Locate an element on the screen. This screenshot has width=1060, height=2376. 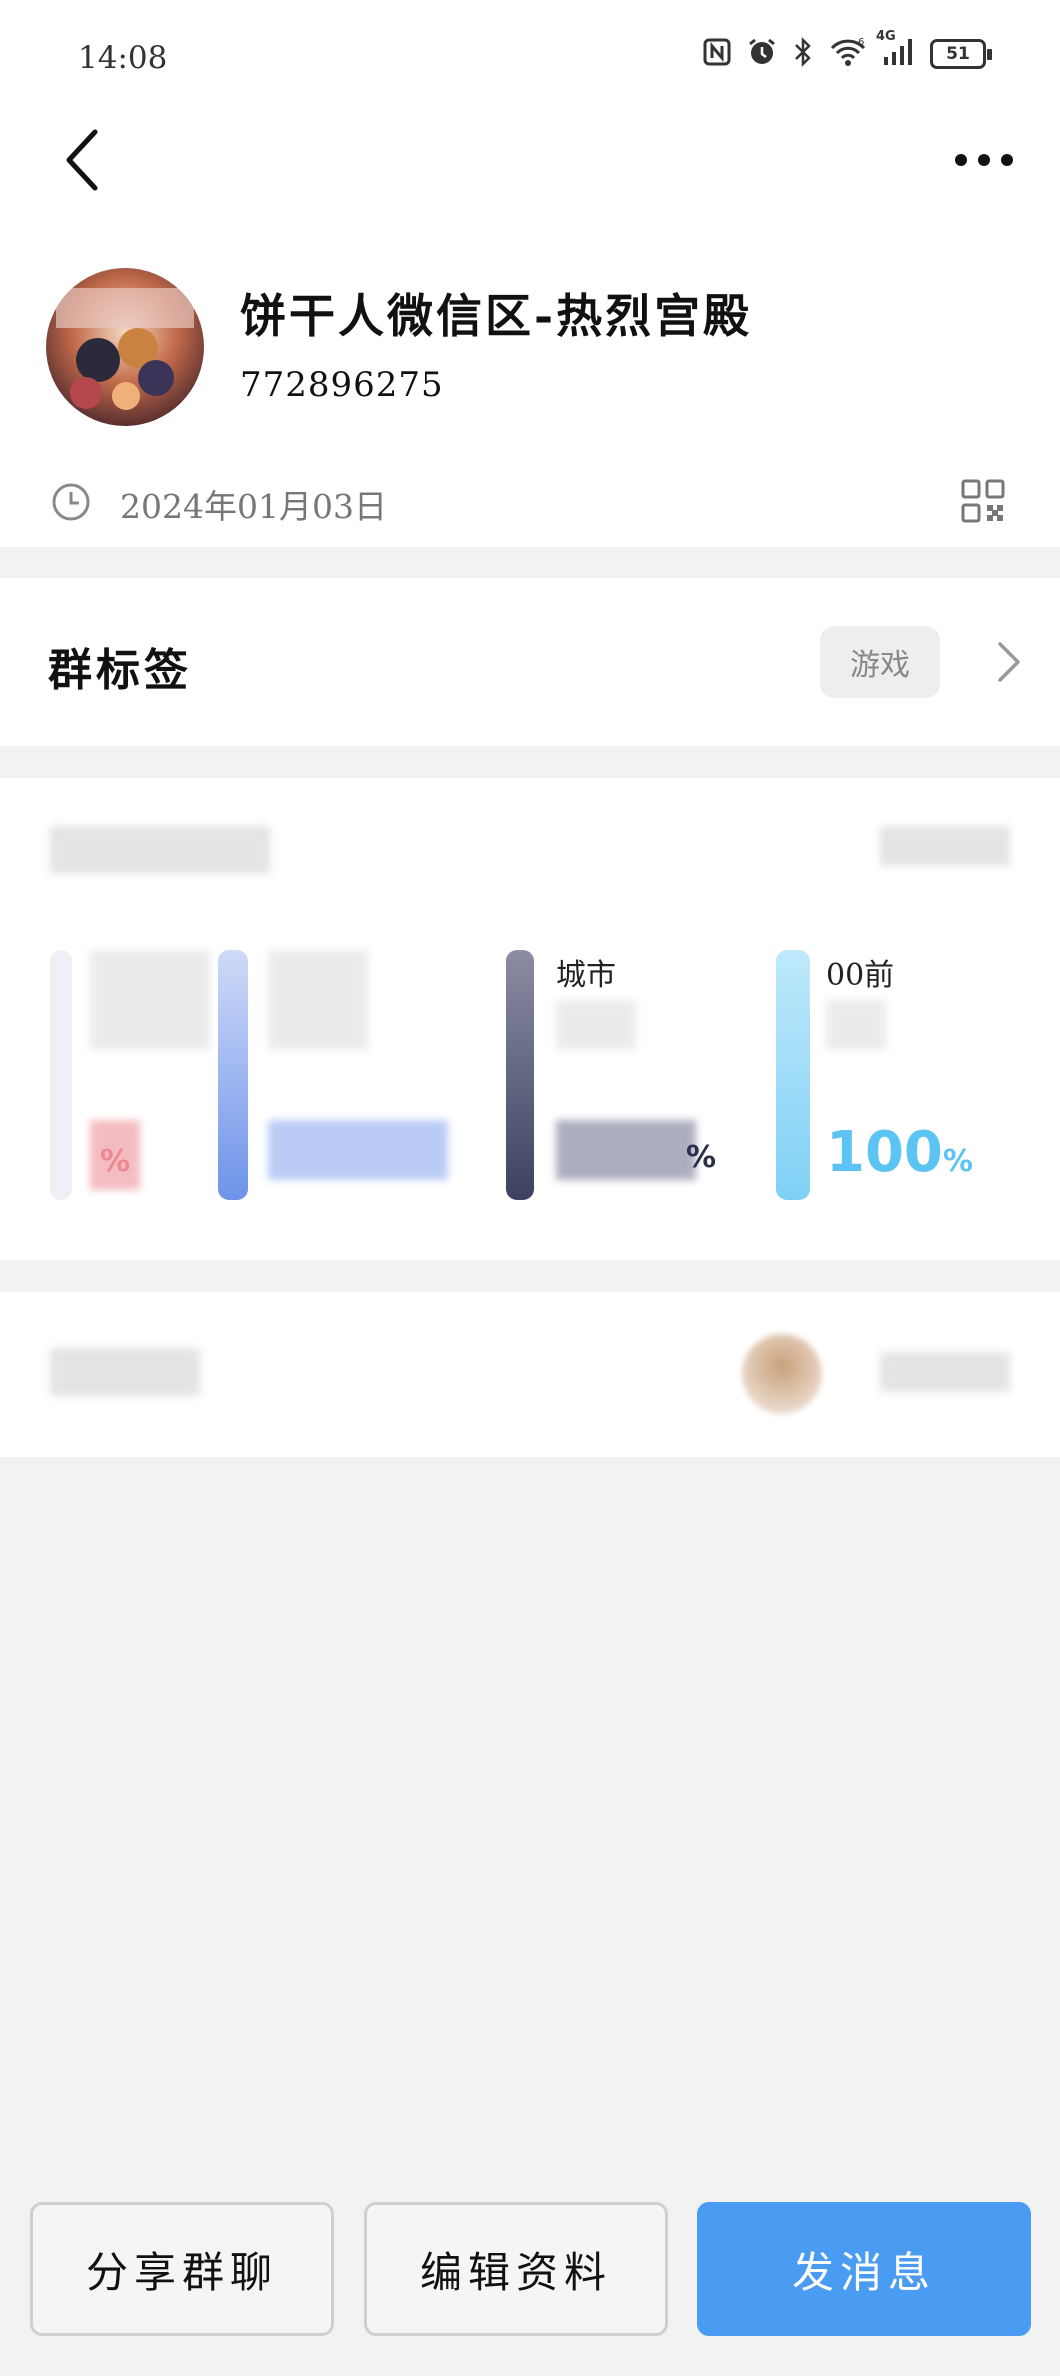
wifi-icon: 6 is located at coordinates (848, 54).